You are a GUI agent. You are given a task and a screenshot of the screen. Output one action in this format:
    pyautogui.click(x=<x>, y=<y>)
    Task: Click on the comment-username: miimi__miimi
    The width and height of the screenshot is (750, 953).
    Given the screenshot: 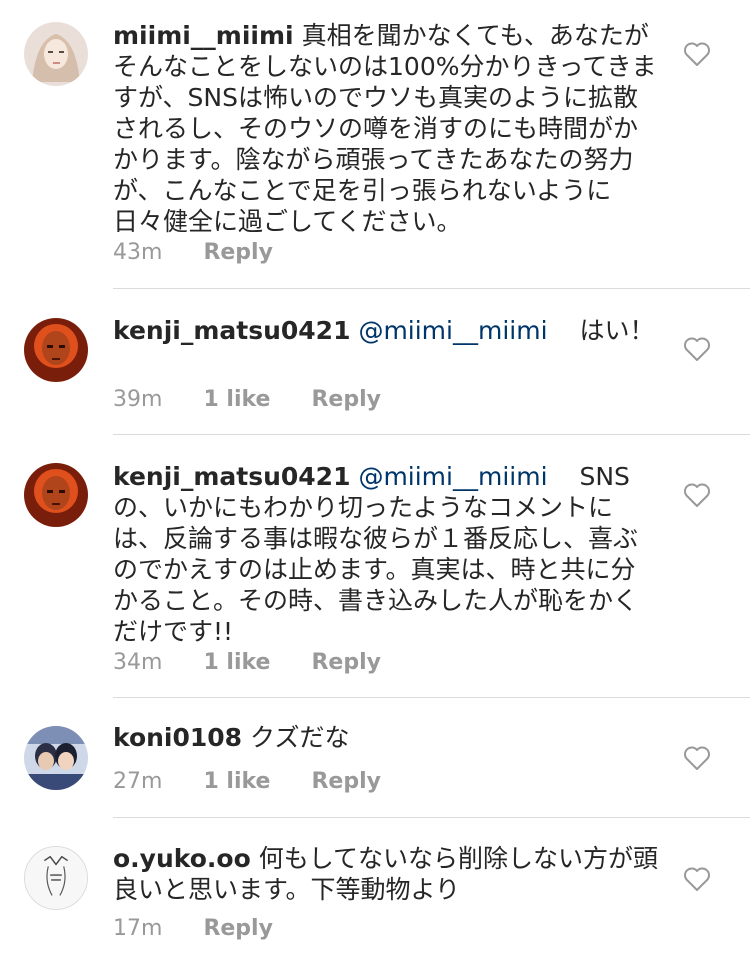 What is the action you would take?
    pyautogui.click(x=203, y=35)
    